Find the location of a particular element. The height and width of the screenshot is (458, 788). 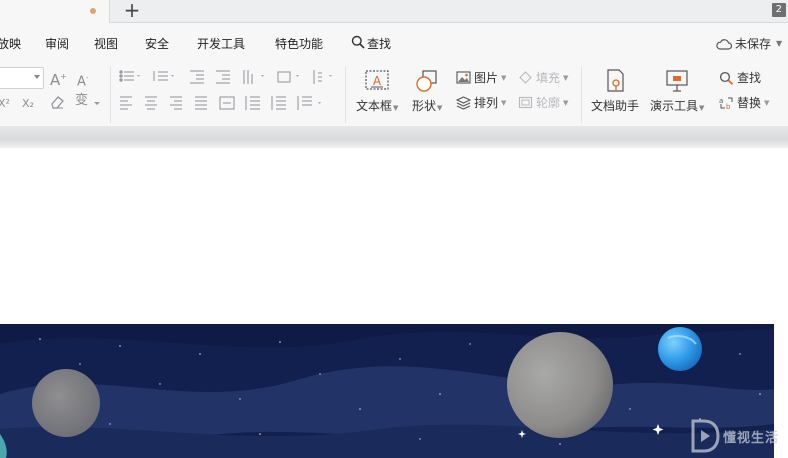

menu-search-label: 查找 is located at coordinates (379, 43).